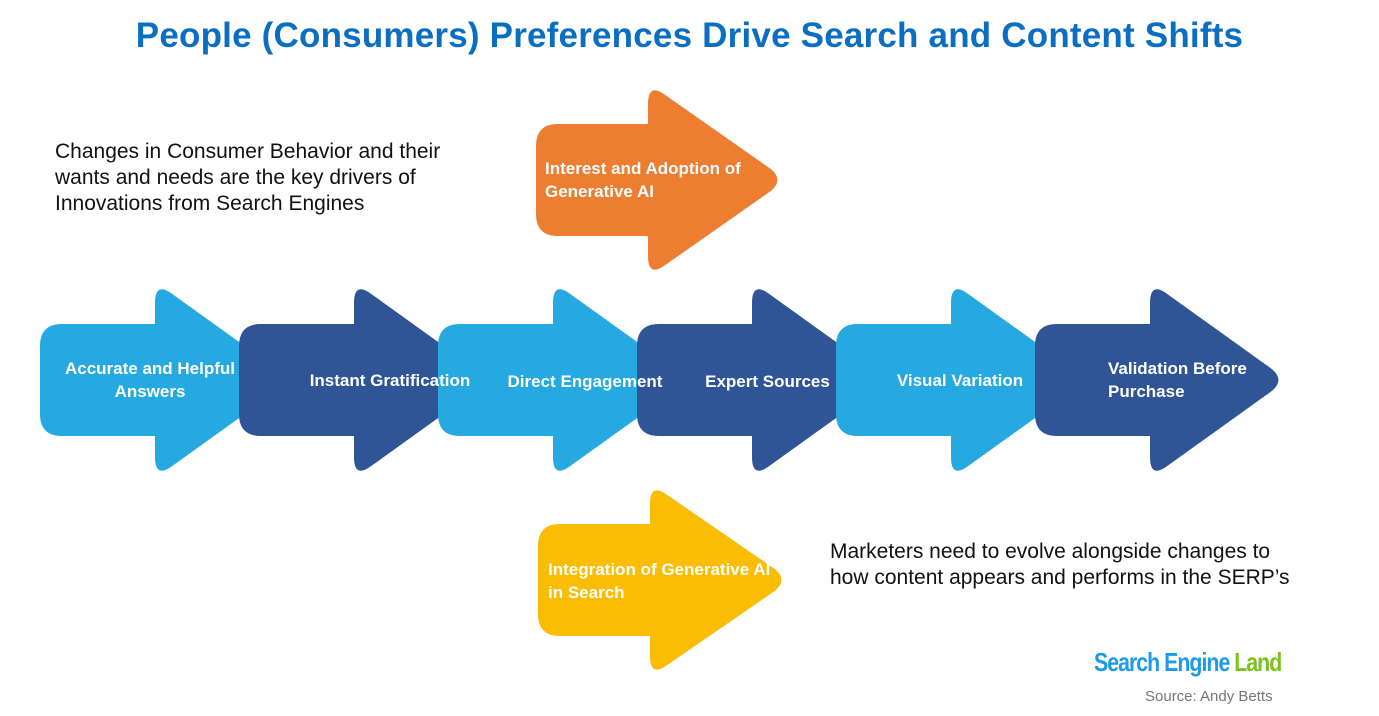 The width and height of the screenshot is (1379, 716). I want to click on chain-label-3: Direct Engagement, so click(585, 381).